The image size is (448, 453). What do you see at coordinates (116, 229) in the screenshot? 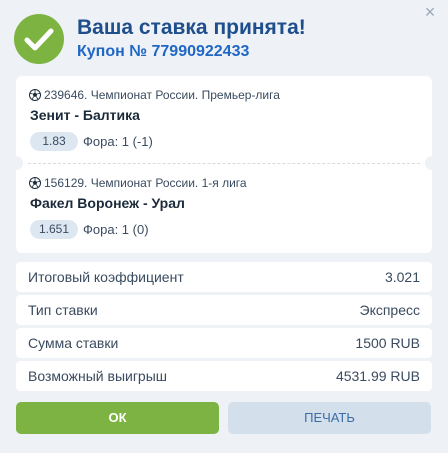
I see `bet-market: Фора: 1 (0)` at bounding box center [116, 229].